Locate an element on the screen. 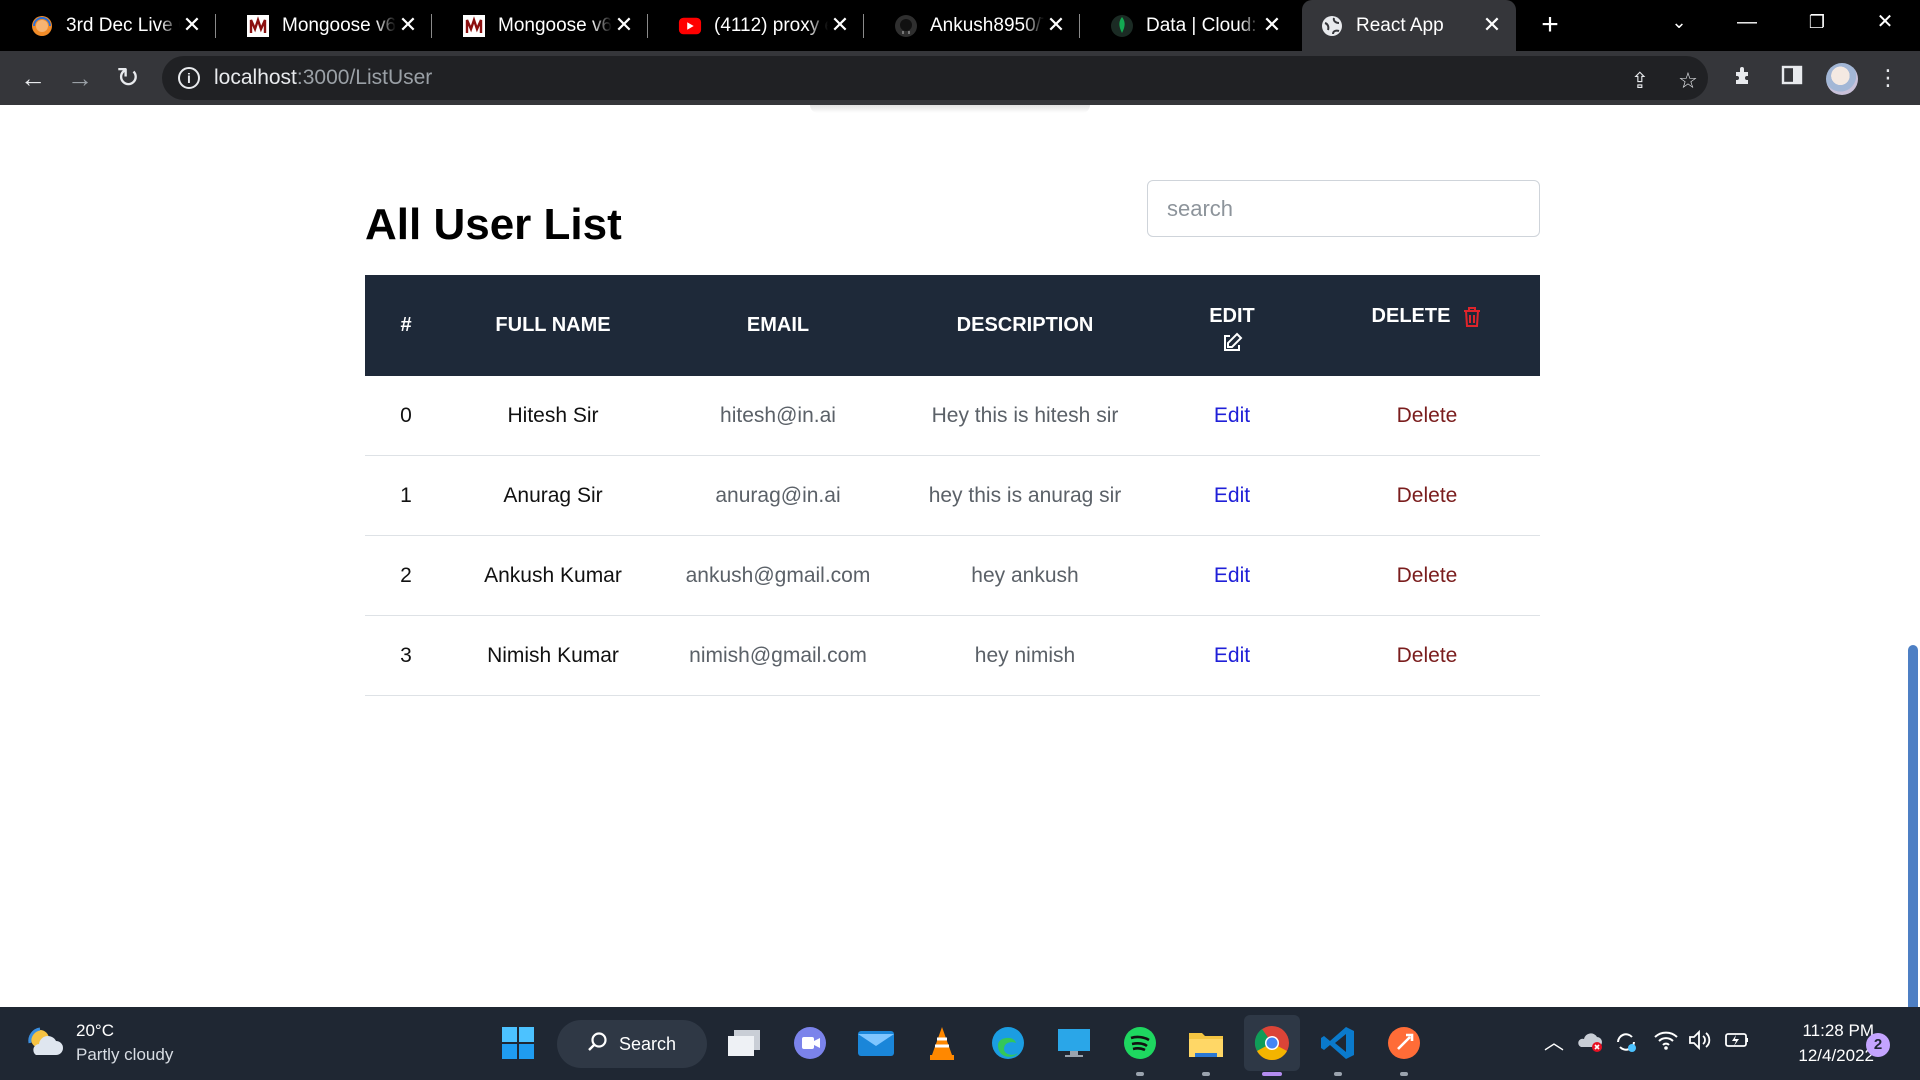 The height and width of the screenshot is (1080, 1920). page-title: All User List is located at coordinates (493, 224).